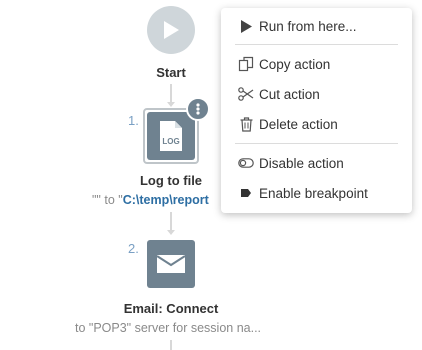  Describe the element at coordinates (246, 94) in the screenshot. I see `scissors-icon` at that location.